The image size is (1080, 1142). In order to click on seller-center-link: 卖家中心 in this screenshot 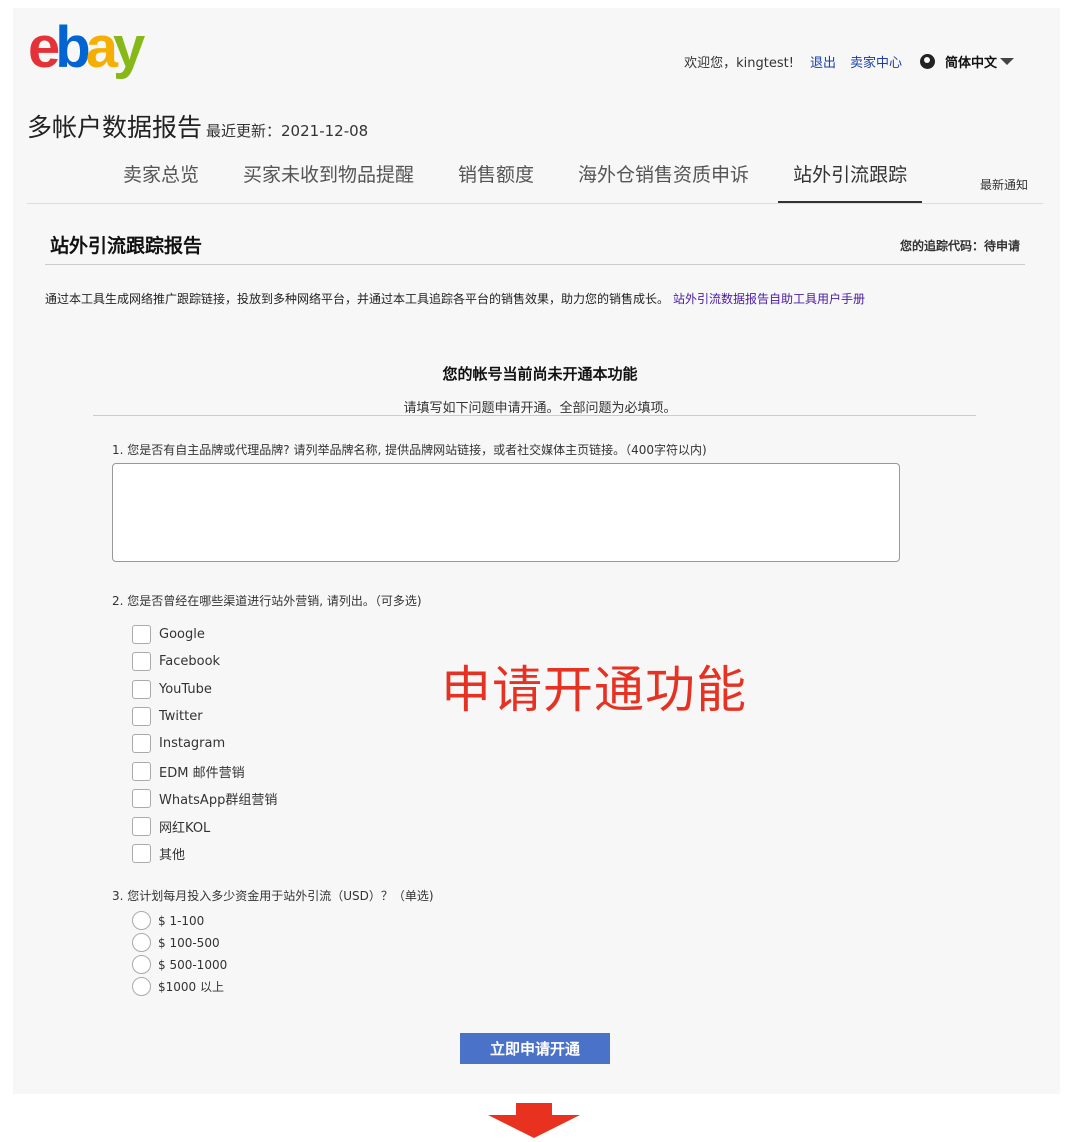, I will do `click(876, 61)`.